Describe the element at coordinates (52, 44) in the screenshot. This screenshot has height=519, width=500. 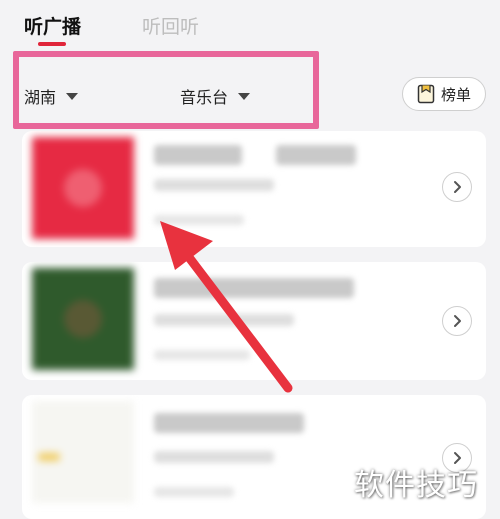
I see `active-tab-indicator` at that location.